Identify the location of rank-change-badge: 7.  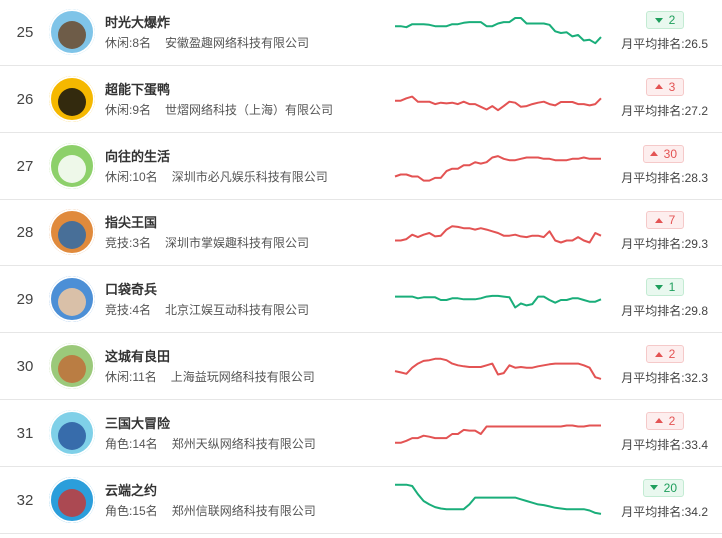
(665, 220).